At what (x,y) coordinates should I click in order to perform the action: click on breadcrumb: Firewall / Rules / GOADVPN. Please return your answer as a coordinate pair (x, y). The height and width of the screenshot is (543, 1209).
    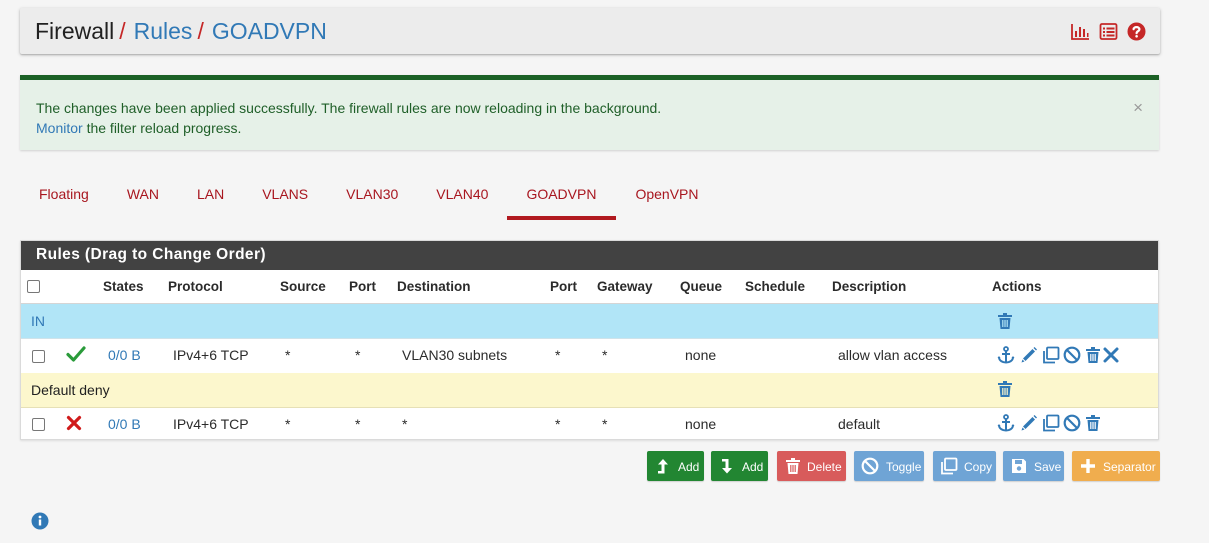
    Looking at the image, I should click on (181, 31).